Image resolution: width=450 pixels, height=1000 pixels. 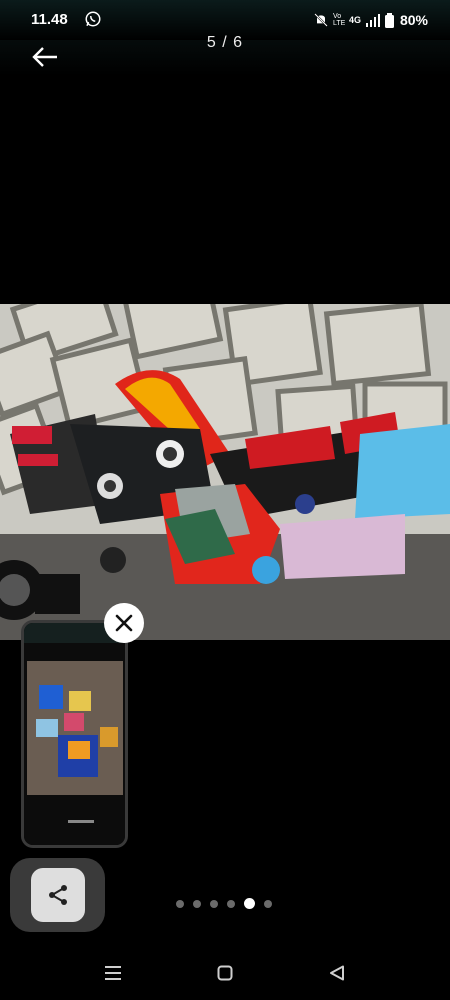 I want to click on back-icon, so click(x=337, y=973).